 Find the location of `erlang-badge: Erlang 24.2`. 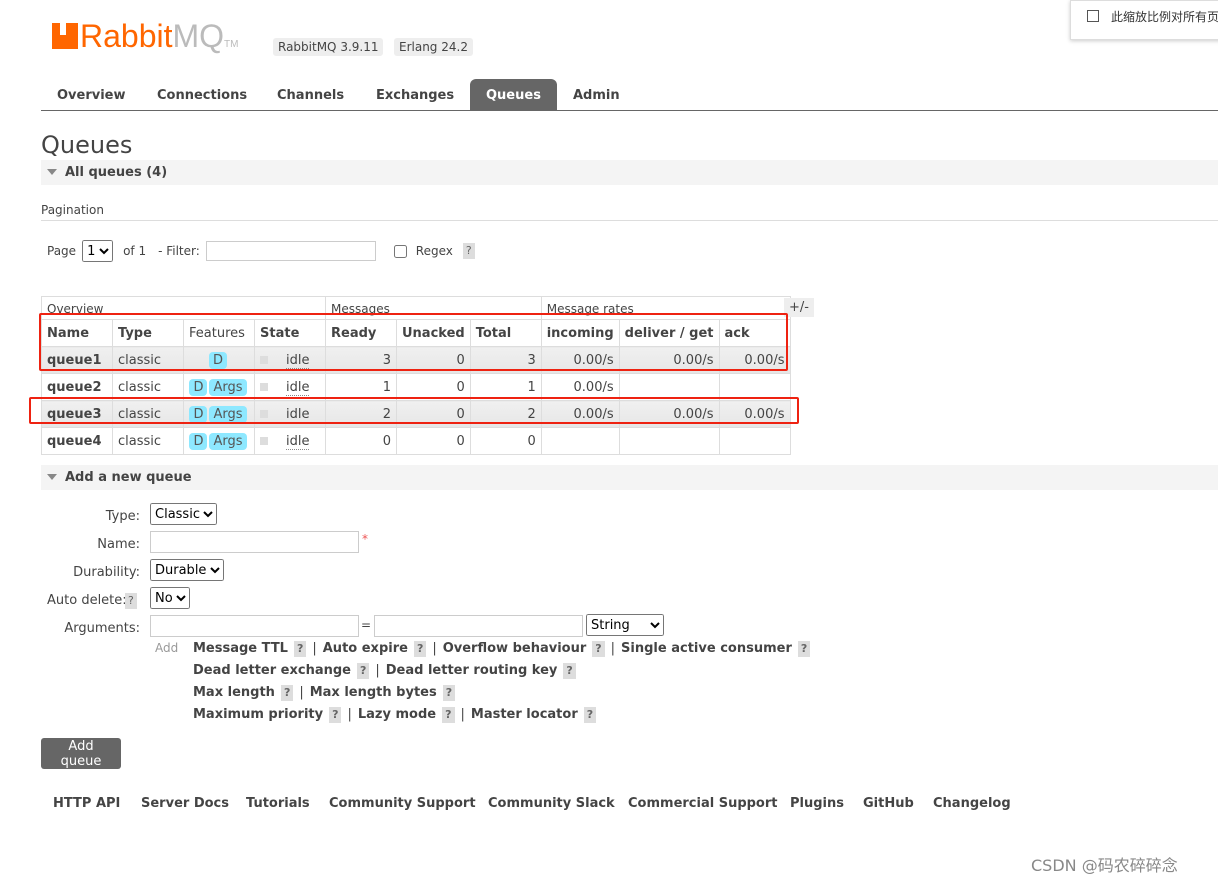

erlang-badge: Erlang 24.2 is located at coordinates (433, 47).